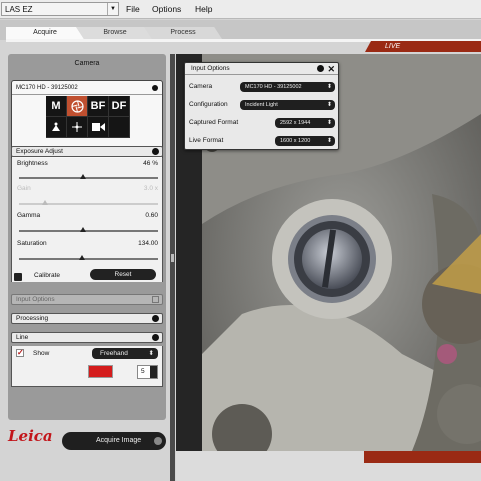 Image resolution: width=481 pixels, height=481 pixels. What do you see at coordinates (32, 318) in the screenshot?
I see `processing-title: Processing` at bounding box center [32, 318].